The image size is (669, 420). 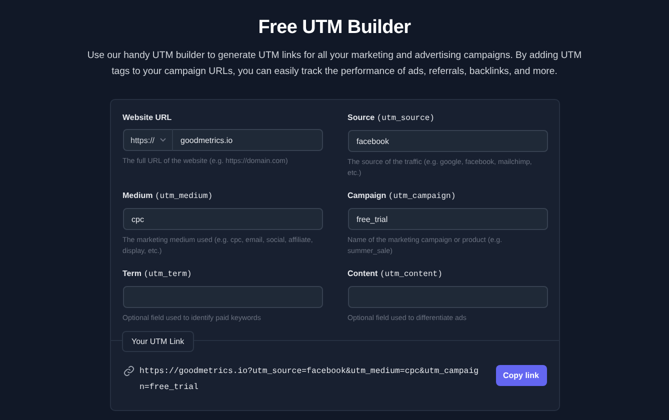 What do you see at coordinates (222, 219) in the screenshot?
I see `text-field: cpc` at bounding box center [222, 219].